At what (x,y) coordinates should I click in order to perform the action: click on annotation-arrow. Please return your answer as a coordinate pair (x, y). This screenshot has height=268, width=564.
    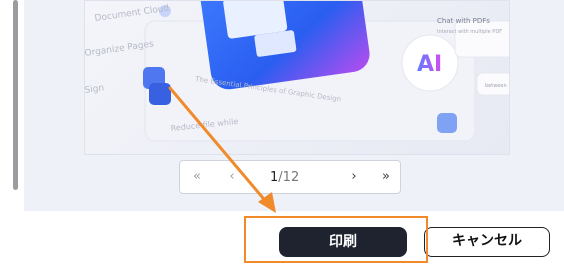
    Looking at the image, I should click on (222, 149).